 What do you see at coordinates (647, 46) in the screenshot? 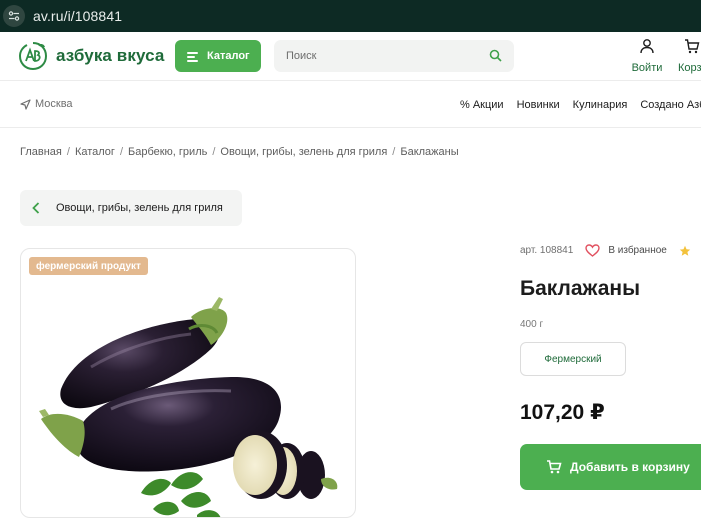
I see `user-icon` at bounding box center [647, 46].